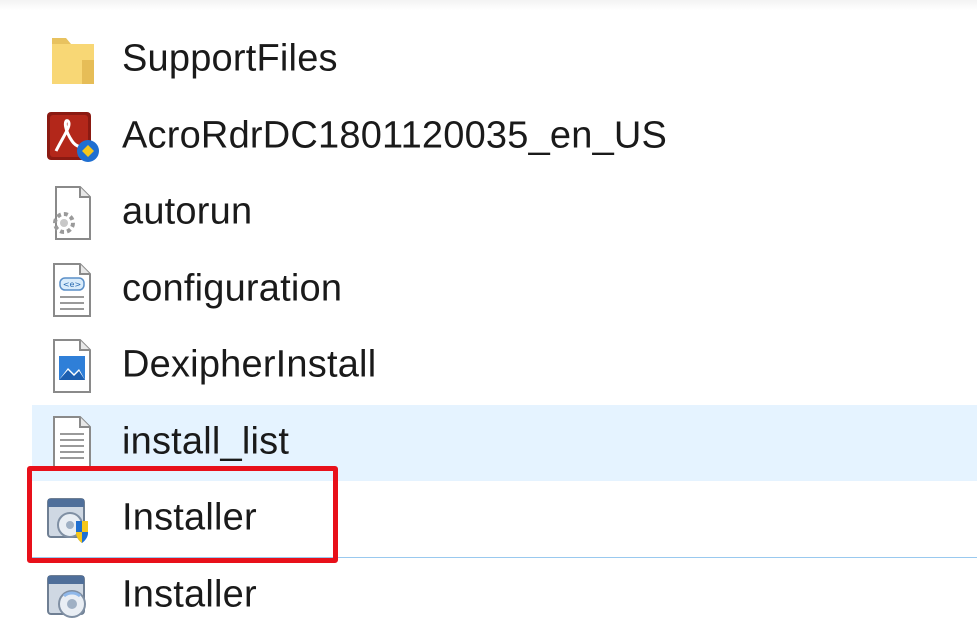 Image resolution: width=977 pixels, height=644 pixels. What do you see at coordinates (72, 213) in the screenshot?
I see `settings-file-icon` at bounding box center [72, 213].